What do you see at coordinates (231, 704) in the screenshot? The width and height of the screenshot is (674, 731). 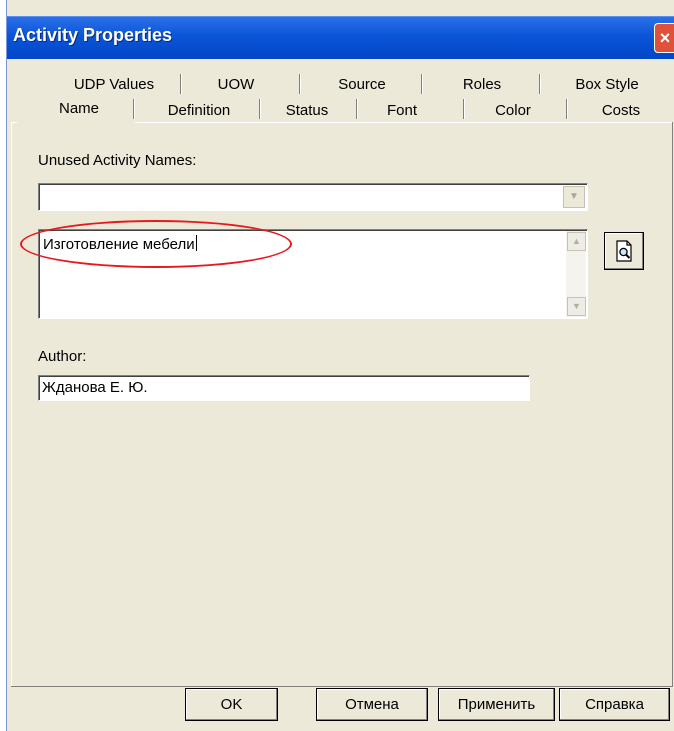 I see `ok-button: OK` at bounding box center [231, 704].